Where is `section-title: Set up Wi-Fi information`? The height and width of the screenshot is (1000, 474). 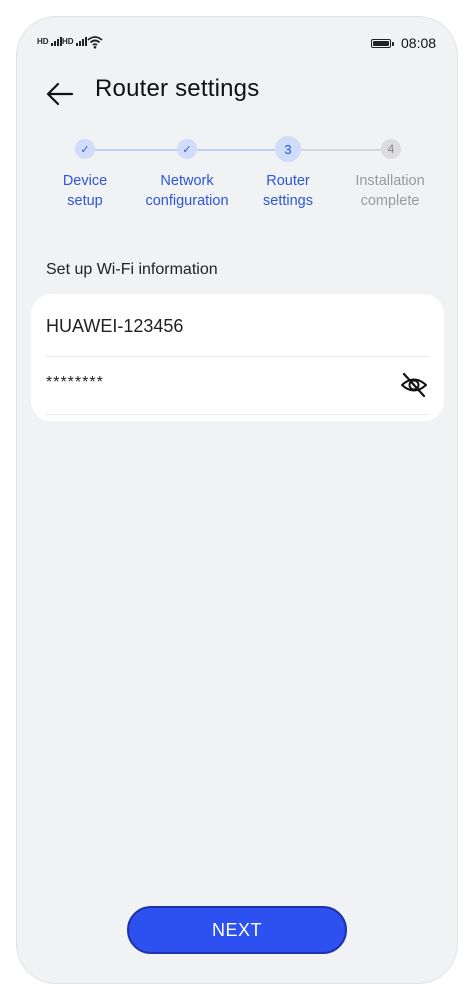 section-title: Set up Wi-Fi information is located at coordinates (132, 269).